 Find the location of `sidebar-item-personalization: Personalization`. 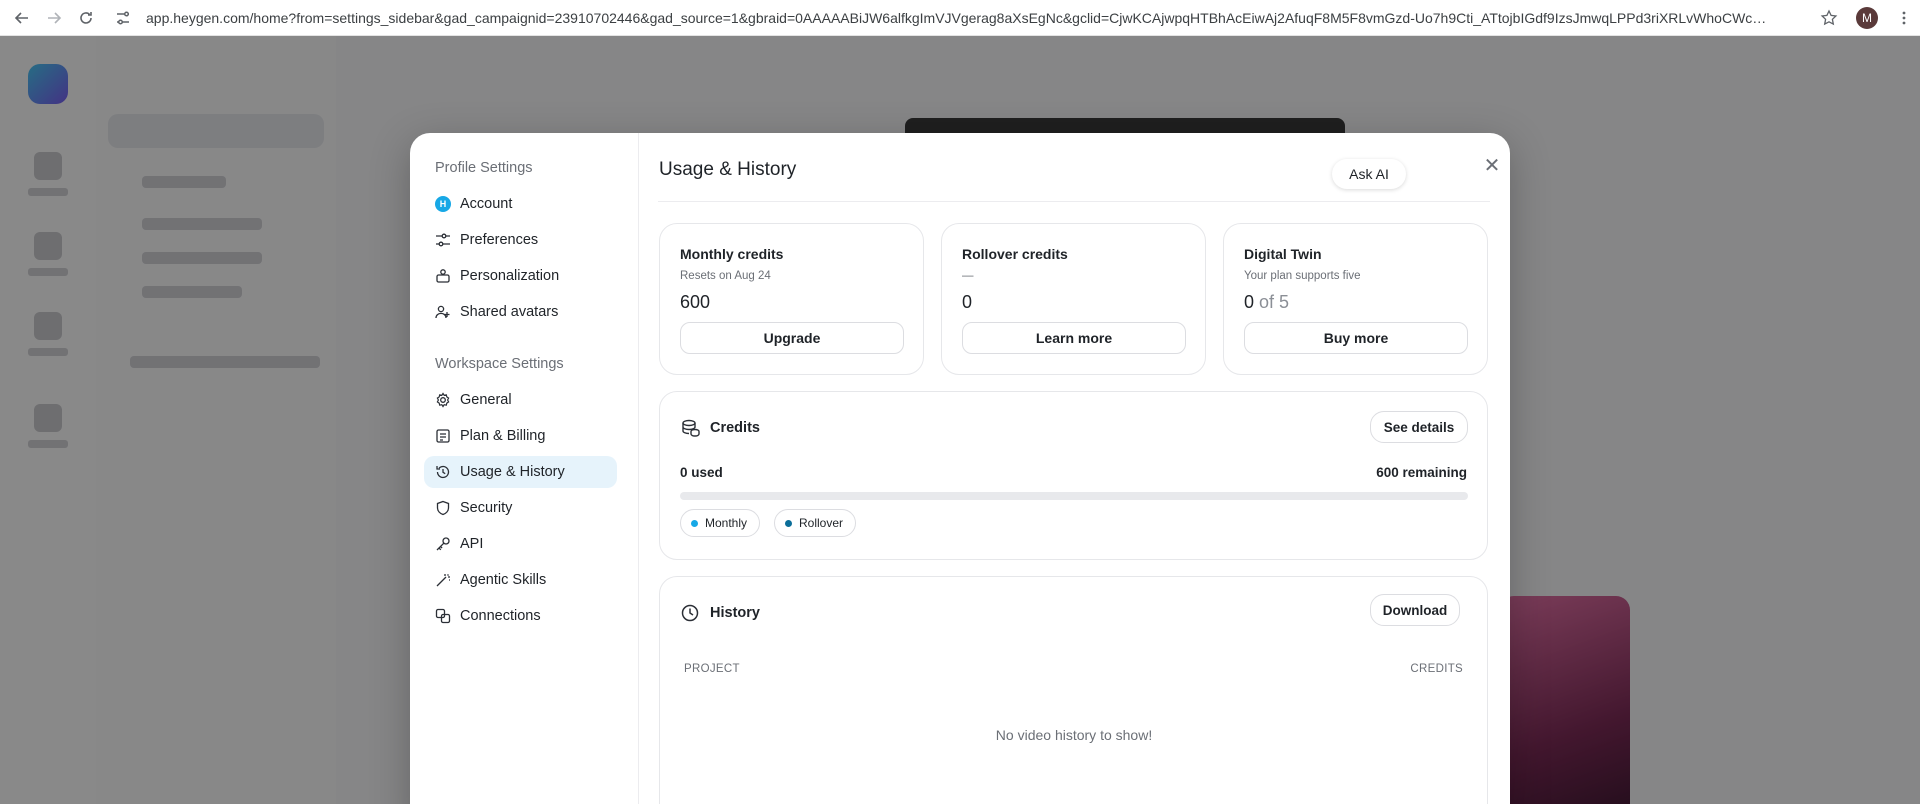

sidebar-item-personalization: Personalization is located at coordinates (520, 276).